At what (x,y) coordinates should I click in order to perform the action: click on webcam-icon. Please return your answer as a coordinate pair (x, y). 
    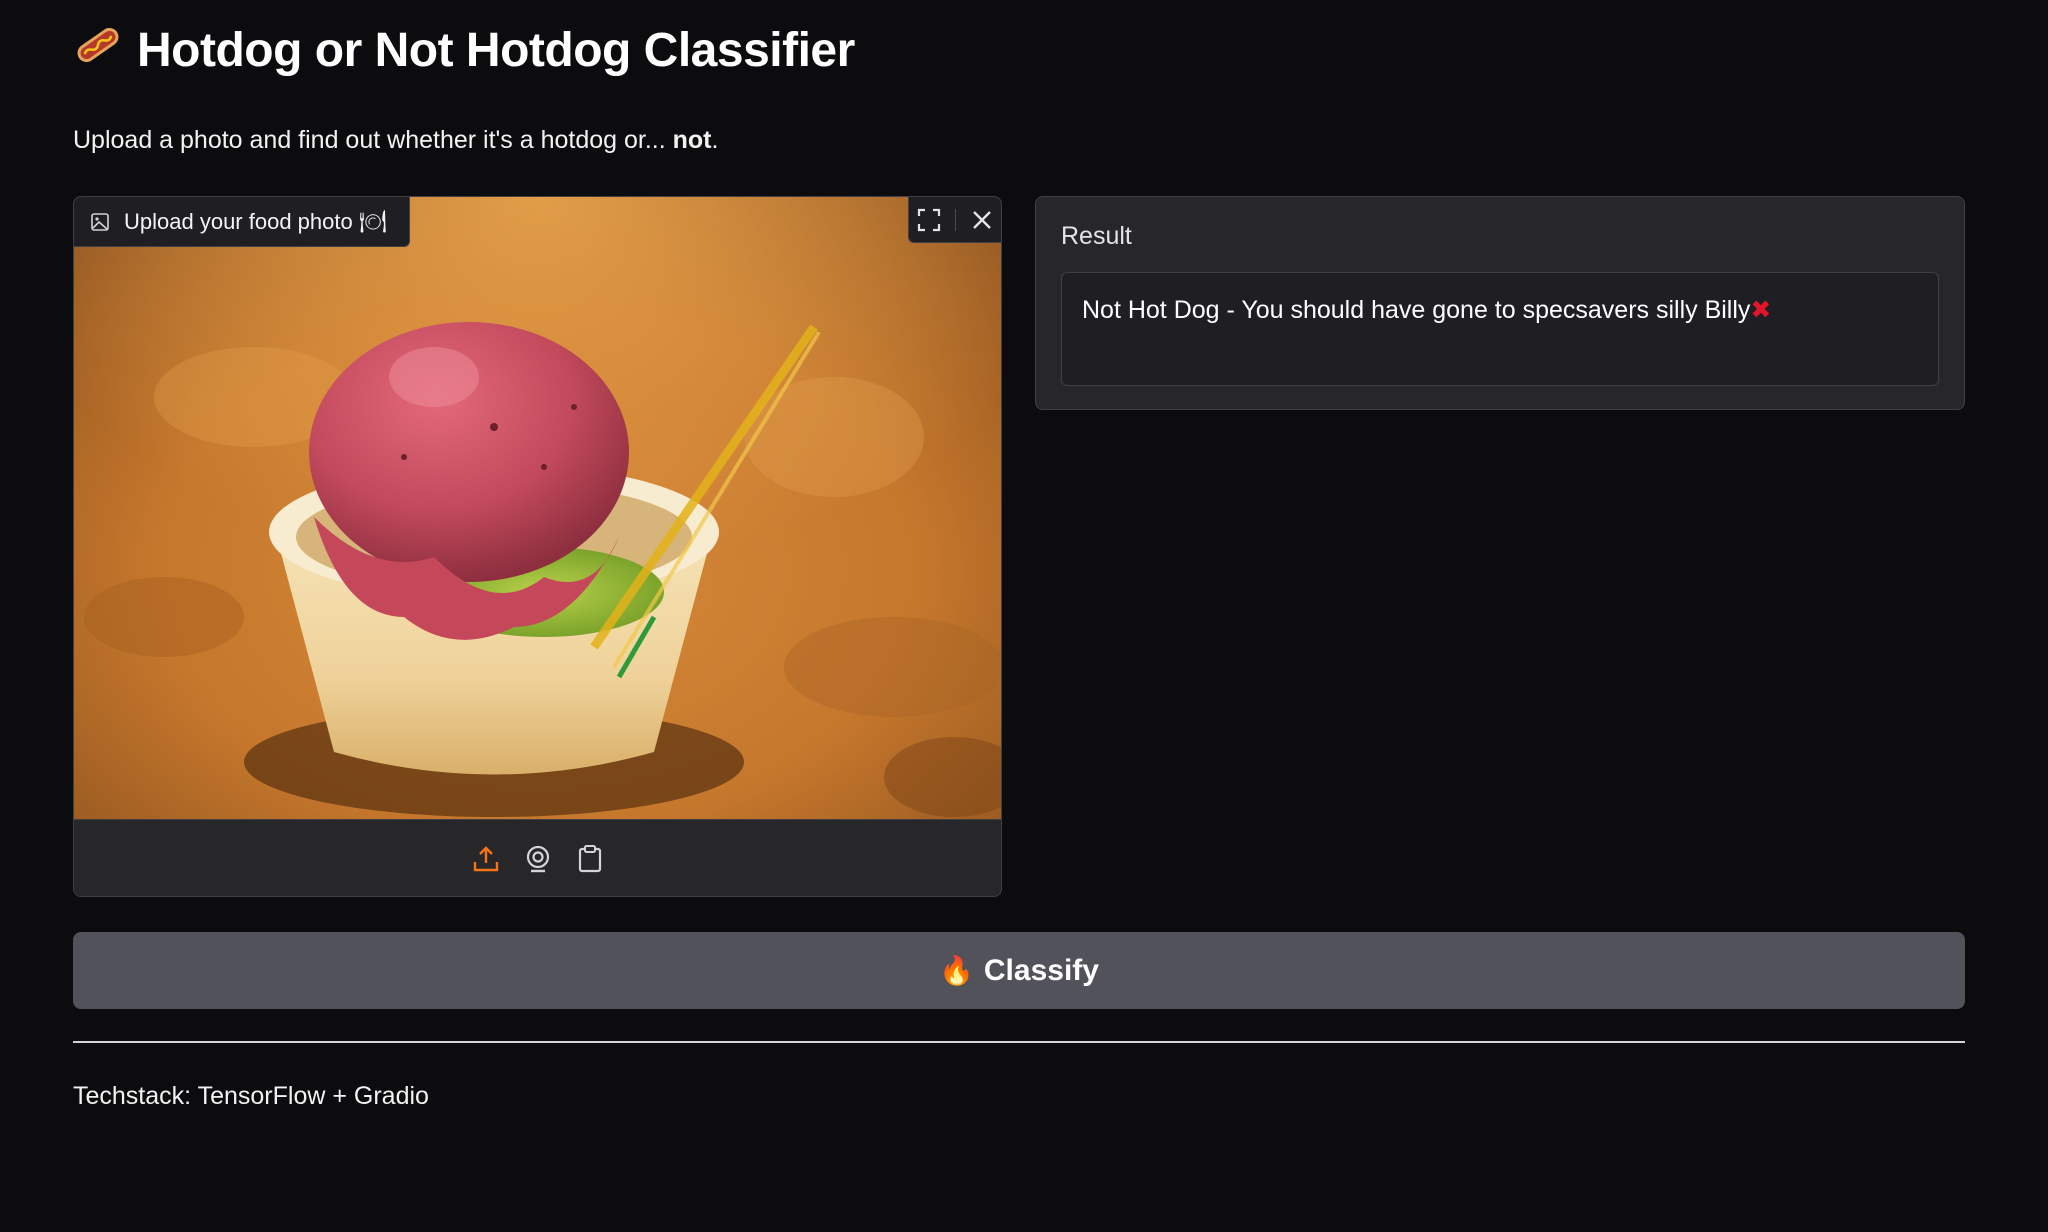
    Looking at the image, I should click on (537, 858).